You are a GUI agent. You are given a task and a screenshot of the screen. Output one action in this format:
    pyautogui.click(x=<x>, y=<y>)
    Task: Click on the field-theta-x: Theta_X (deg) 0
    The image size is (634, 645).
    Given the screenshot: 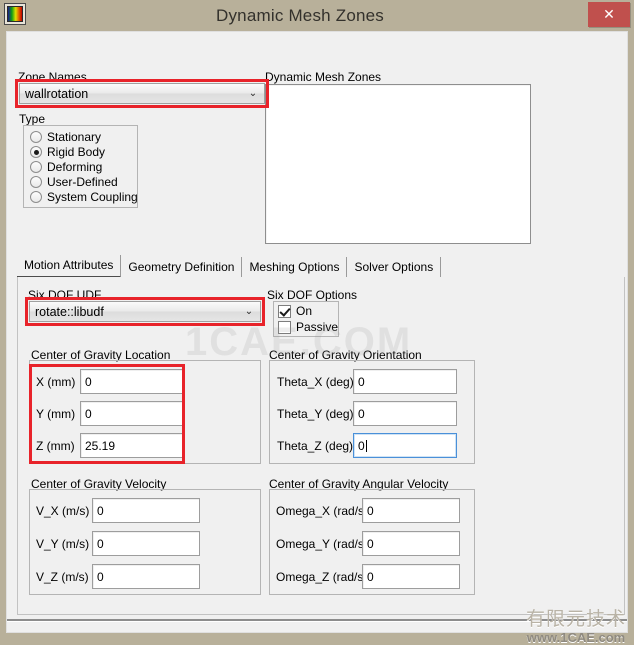 What is the action you would take?
    pyautogui.click(x=367, y=381)
    